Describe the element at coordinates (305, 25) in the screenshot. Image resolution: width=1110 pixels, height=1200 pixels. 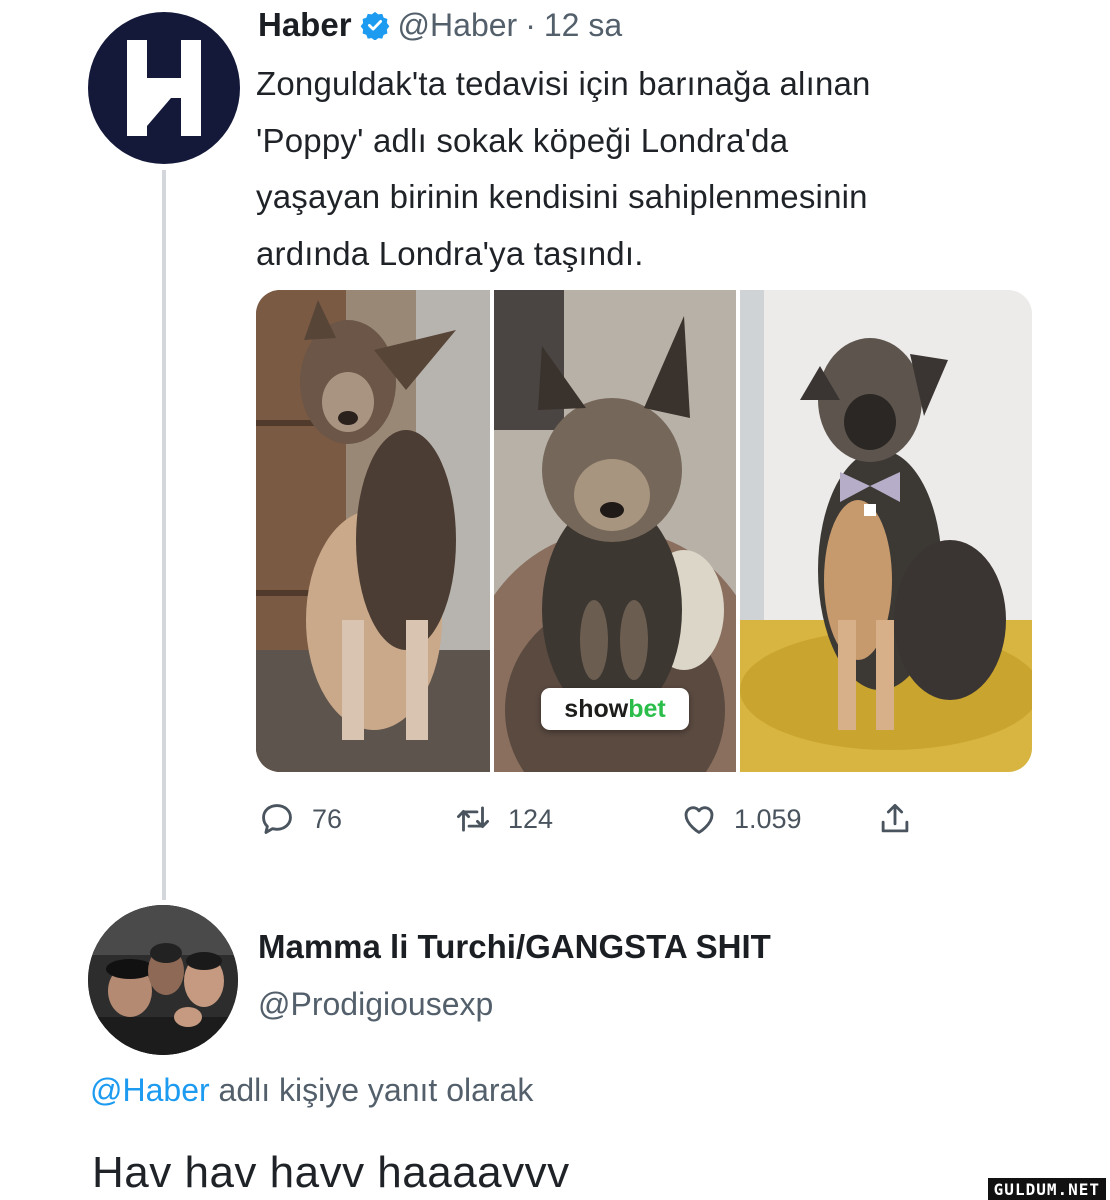
I see `author-name: Haber` at that location.